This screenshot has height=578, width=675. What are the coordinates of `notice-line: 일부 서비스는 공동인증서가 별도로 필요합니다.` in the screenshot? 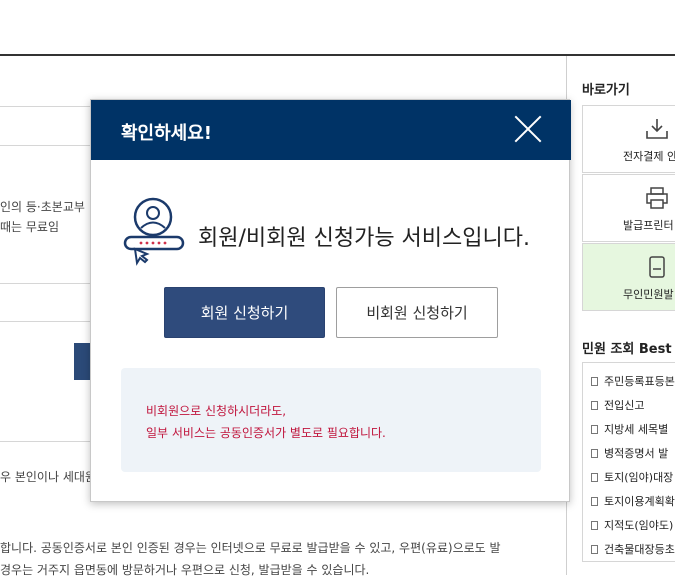 It's located at (266, 433).